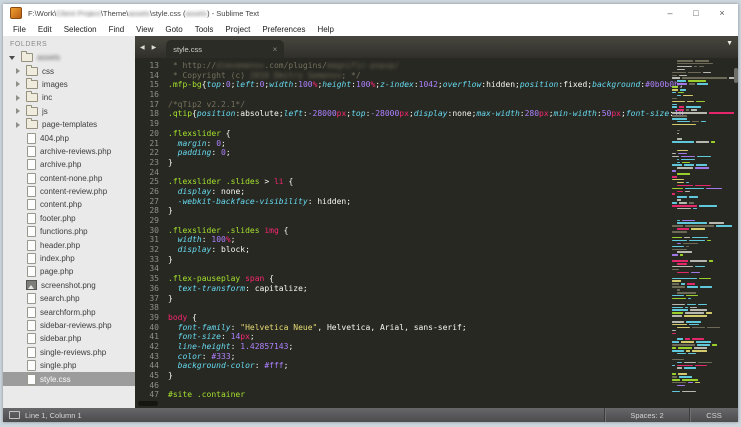 The height and width of the screenshot is (427, 741). I want to click on tree-item-style-css: style.css, so click(69, 379).